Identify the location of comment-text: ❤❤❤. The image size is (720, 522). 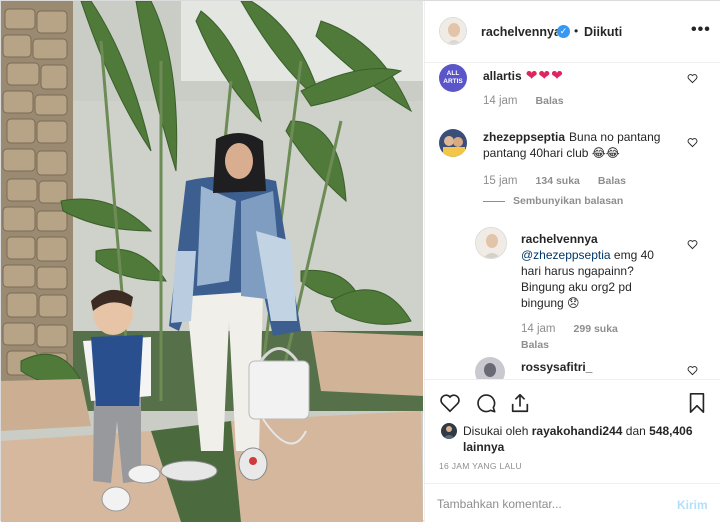
(544, 75).